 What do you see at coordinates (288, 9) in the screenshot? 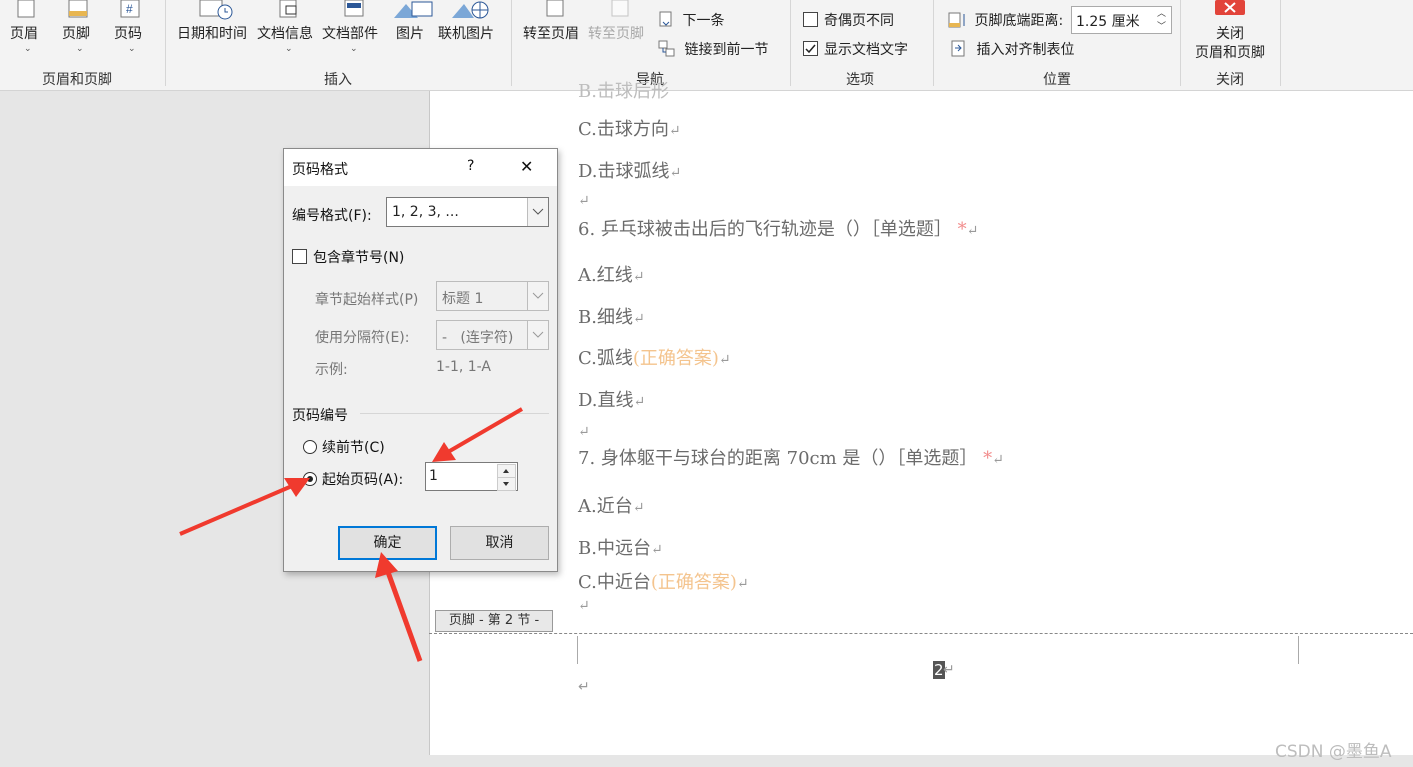
I see `document-info-icon` at bounding box center [288, 9].